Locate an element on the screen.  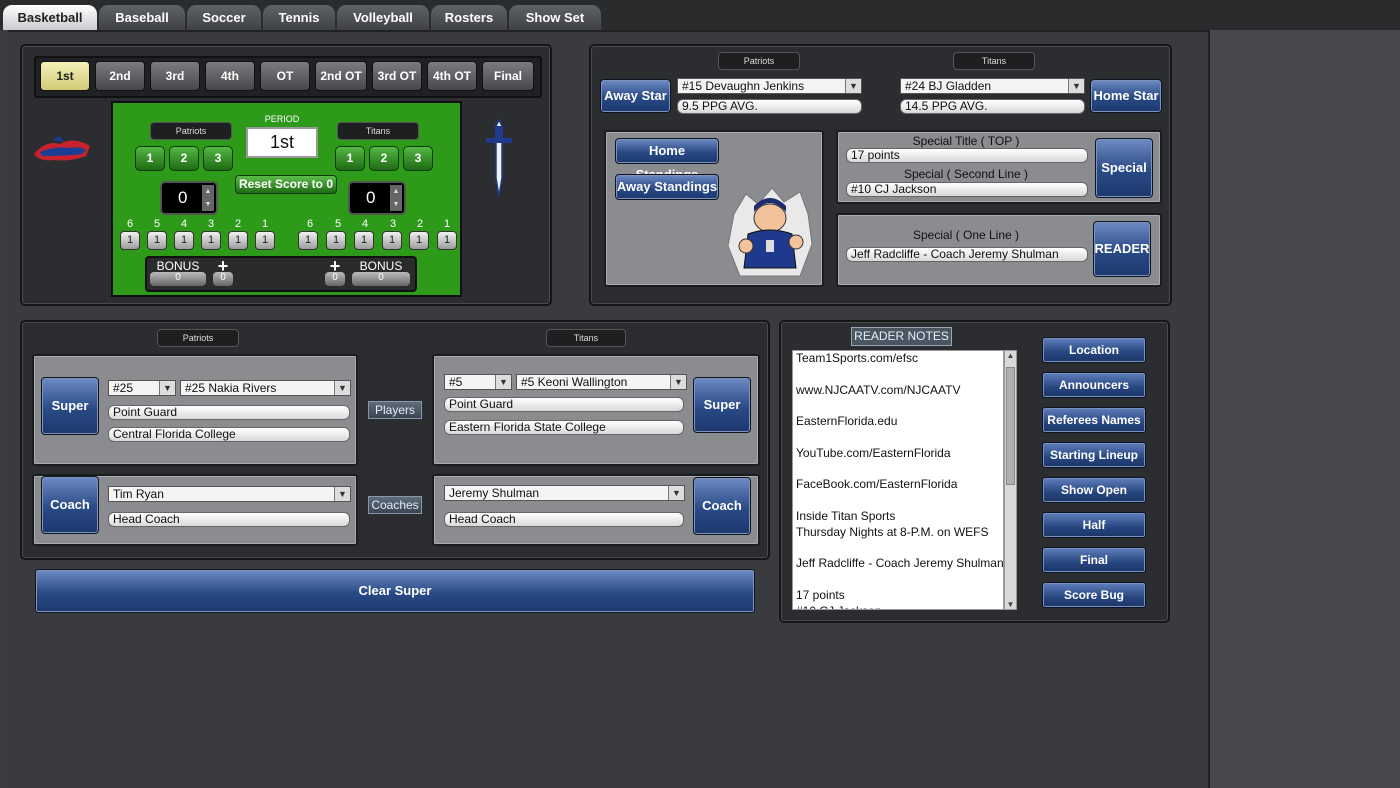
final-button: Final is located at coordinates (1094, 560).